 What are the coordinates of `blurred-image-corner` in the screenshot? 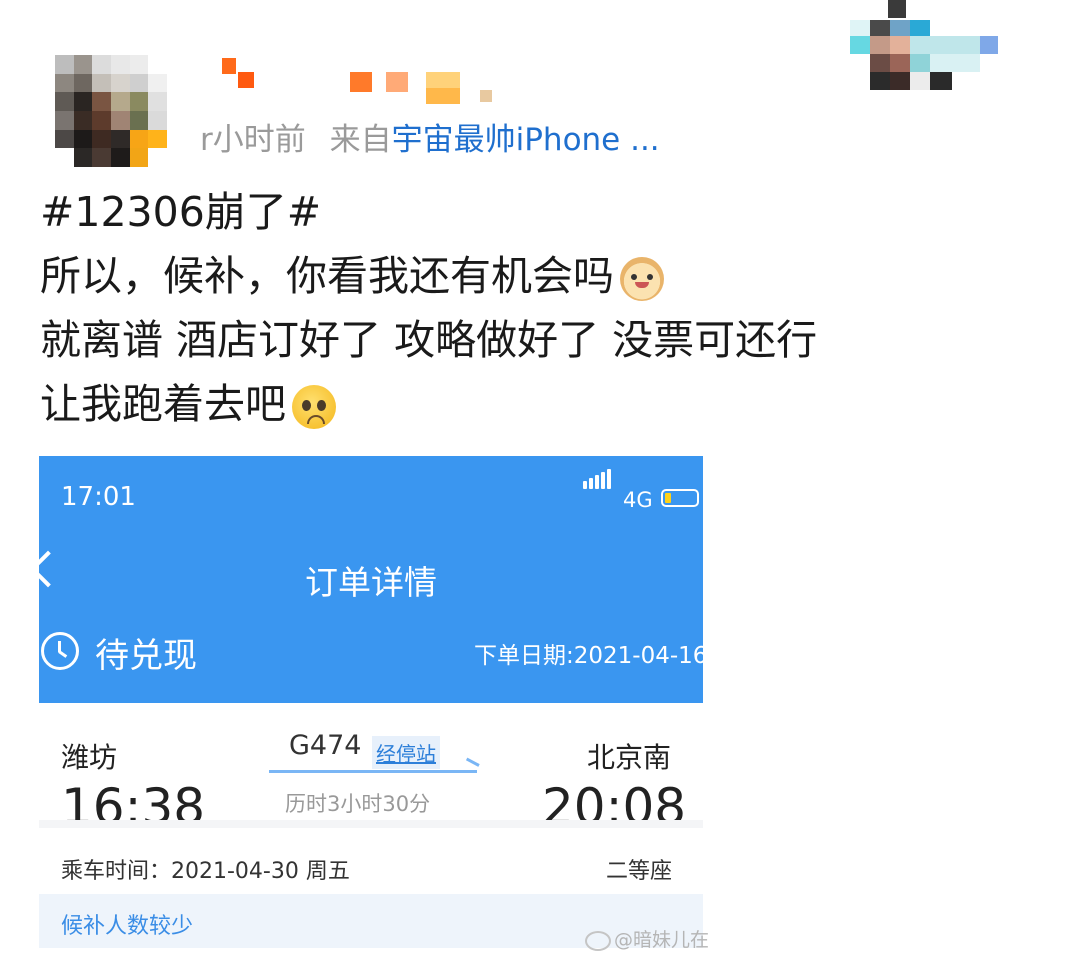 It's located at (925, 46).